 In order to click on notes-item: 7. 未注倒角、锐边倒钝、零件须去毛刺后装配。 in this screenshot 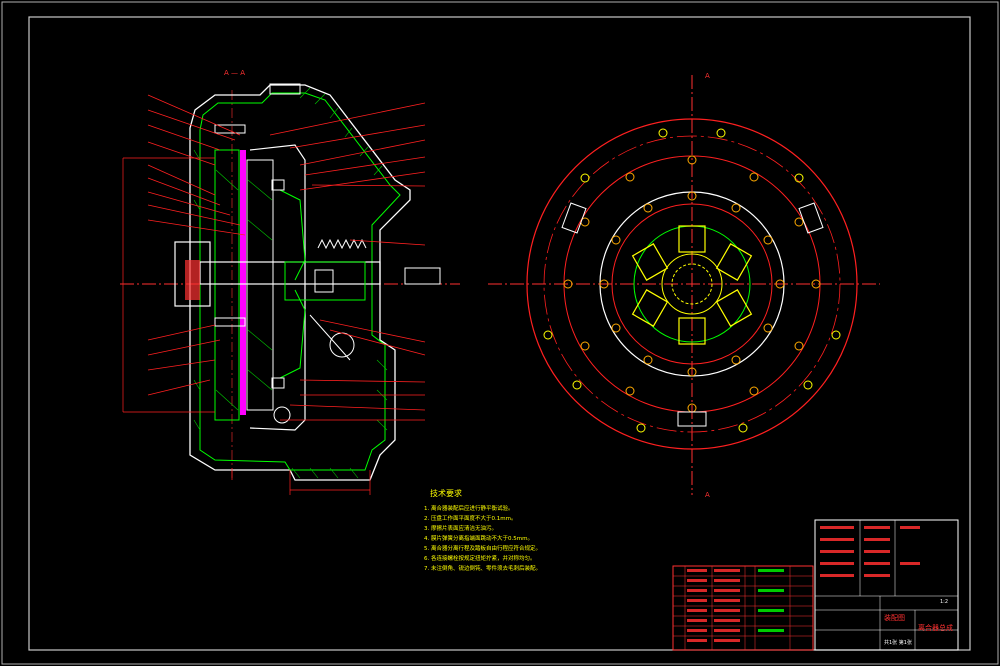, I will do `click(482, 568)`.